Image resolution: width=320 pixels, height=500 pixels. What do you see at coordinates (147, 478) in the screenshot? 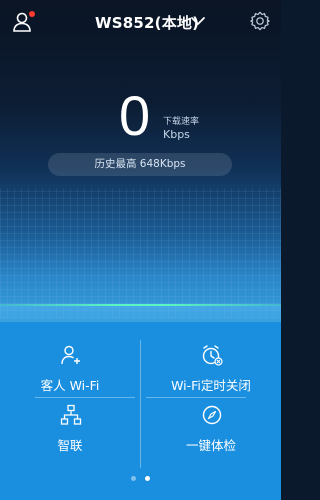
I see `page-dot-2-active` at bounding box center [147, 478].